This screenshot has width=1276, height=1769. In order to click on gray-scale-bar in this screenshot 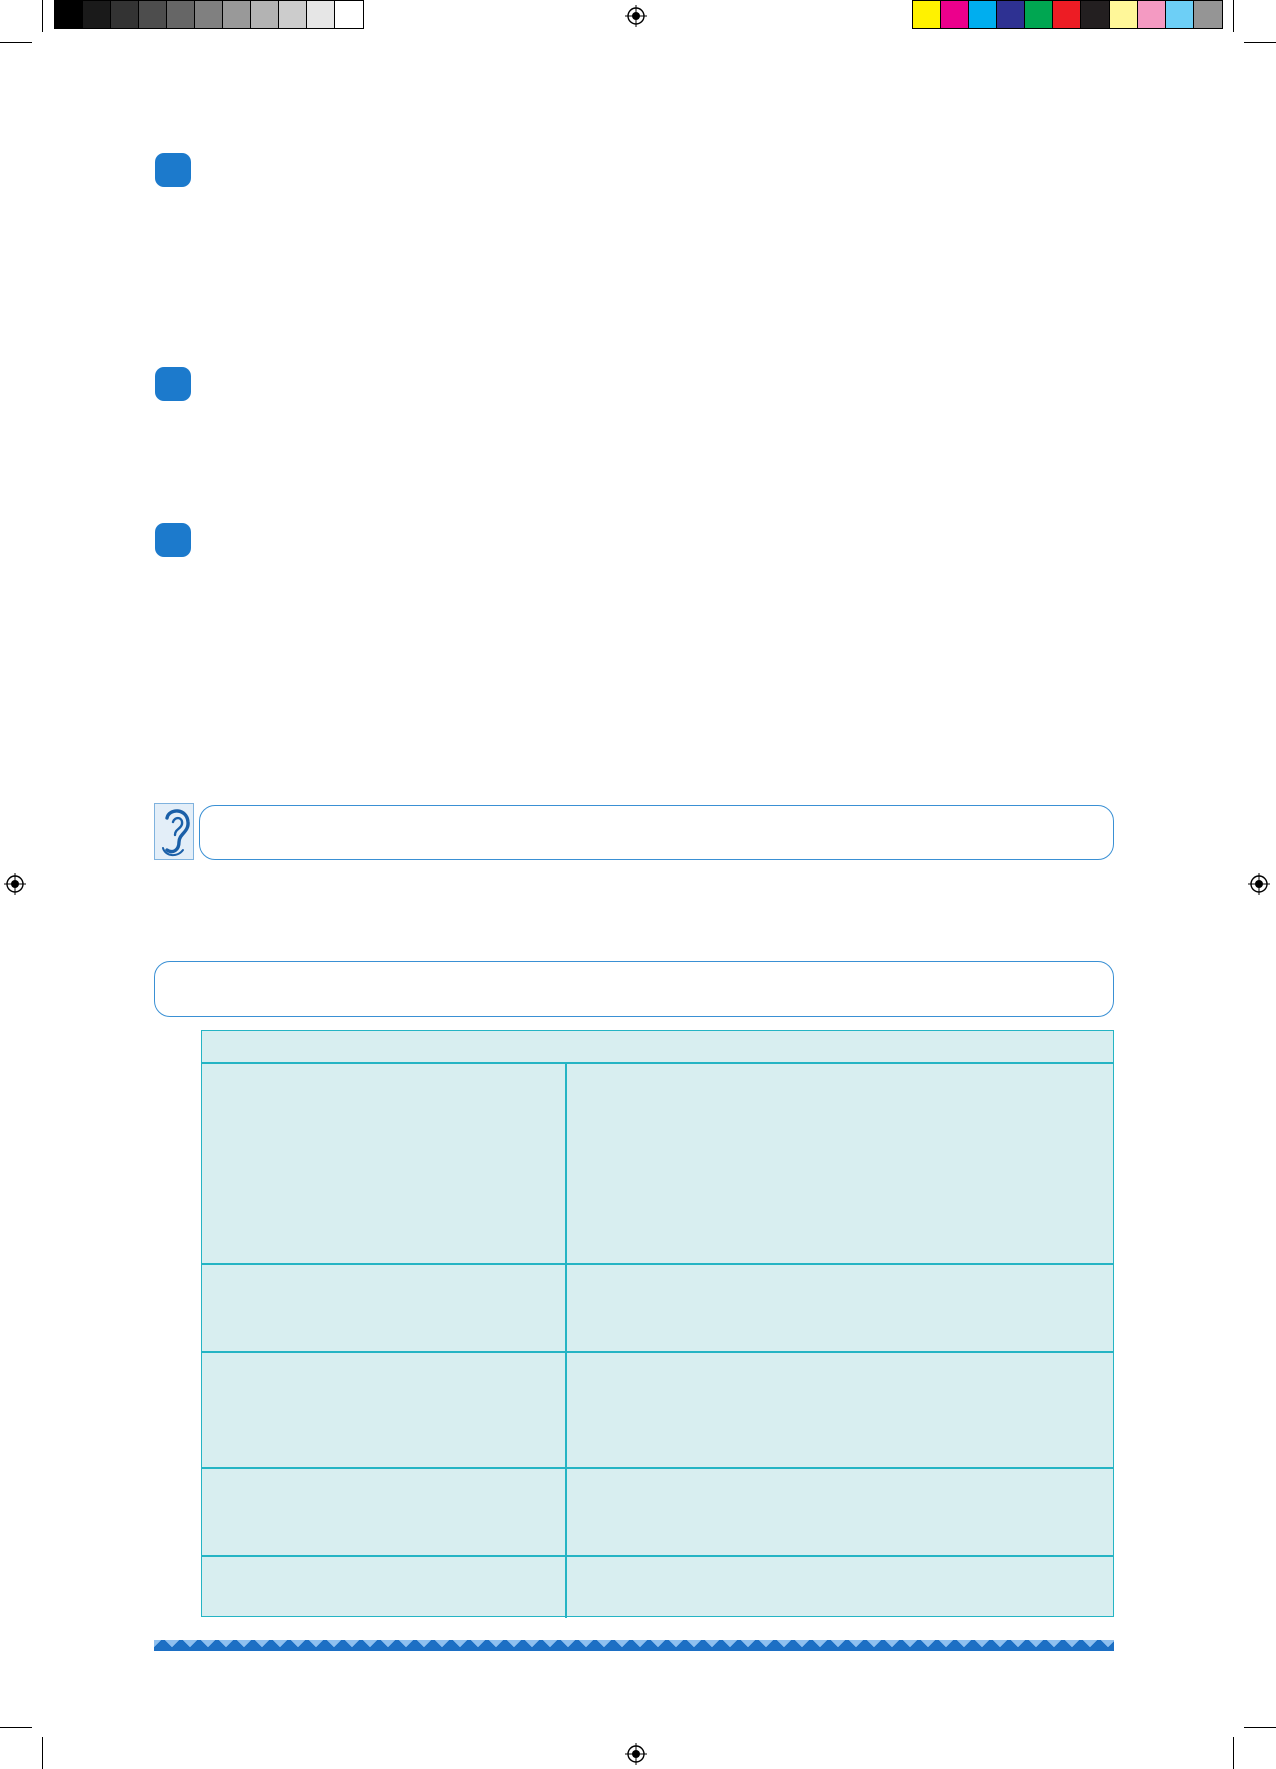, I will do `click(209, 14)`.